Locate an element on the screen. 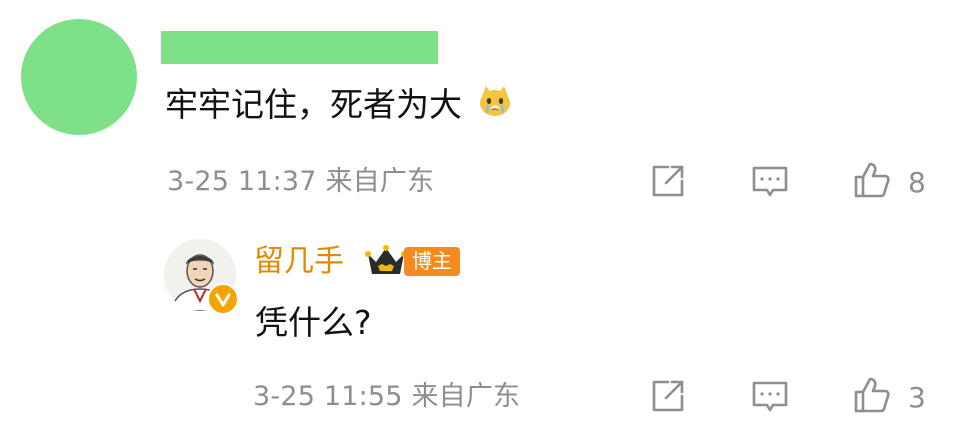 This screenshot has width=960, height=437. crown-level-icon is located at coordinates (386, 261).